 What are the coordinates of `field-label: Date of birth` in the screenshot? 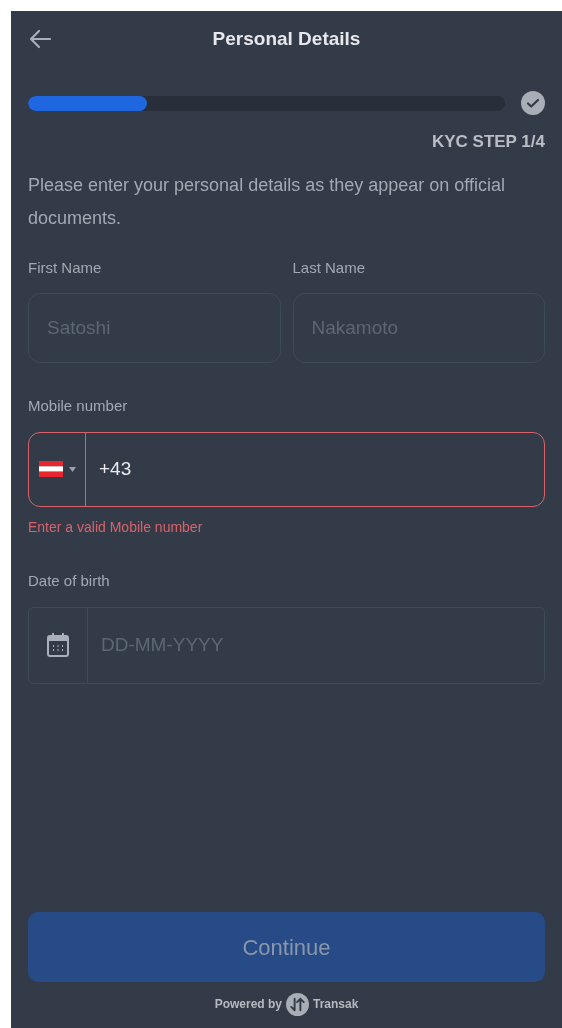 It's located at (69, 580).